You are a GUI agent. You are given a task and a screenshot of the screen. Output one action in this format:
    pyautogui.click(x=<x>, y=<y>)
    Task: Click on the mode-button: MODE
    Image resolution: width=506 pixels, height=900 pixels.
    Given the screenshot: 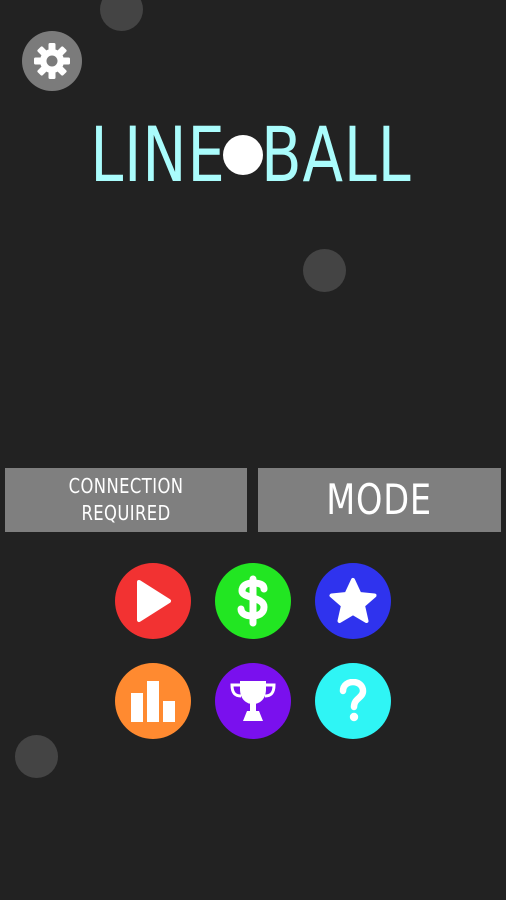 What is the action you would take?
    pyautogui.click(x=379, y=500)
    